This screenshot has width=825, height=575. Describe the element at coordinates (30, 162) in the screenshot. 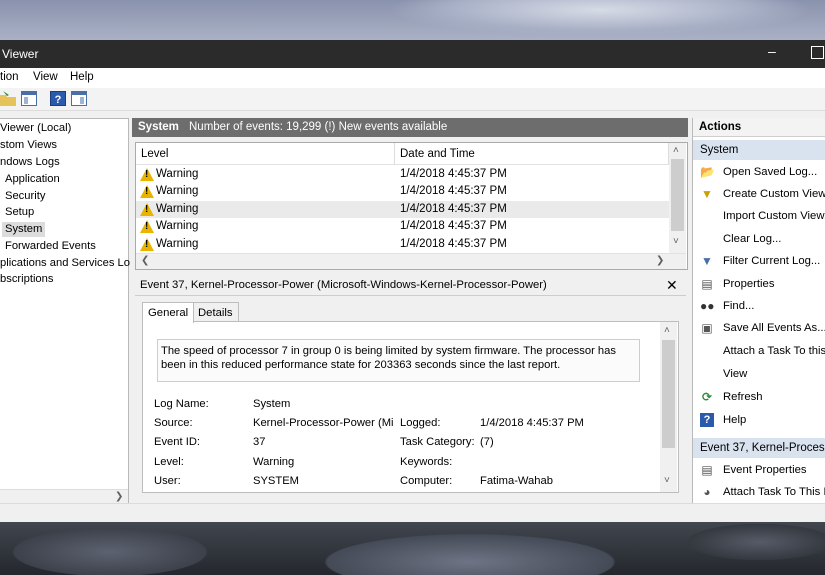

I see `tree-item-windows-logs: ndows Logs` at that location.